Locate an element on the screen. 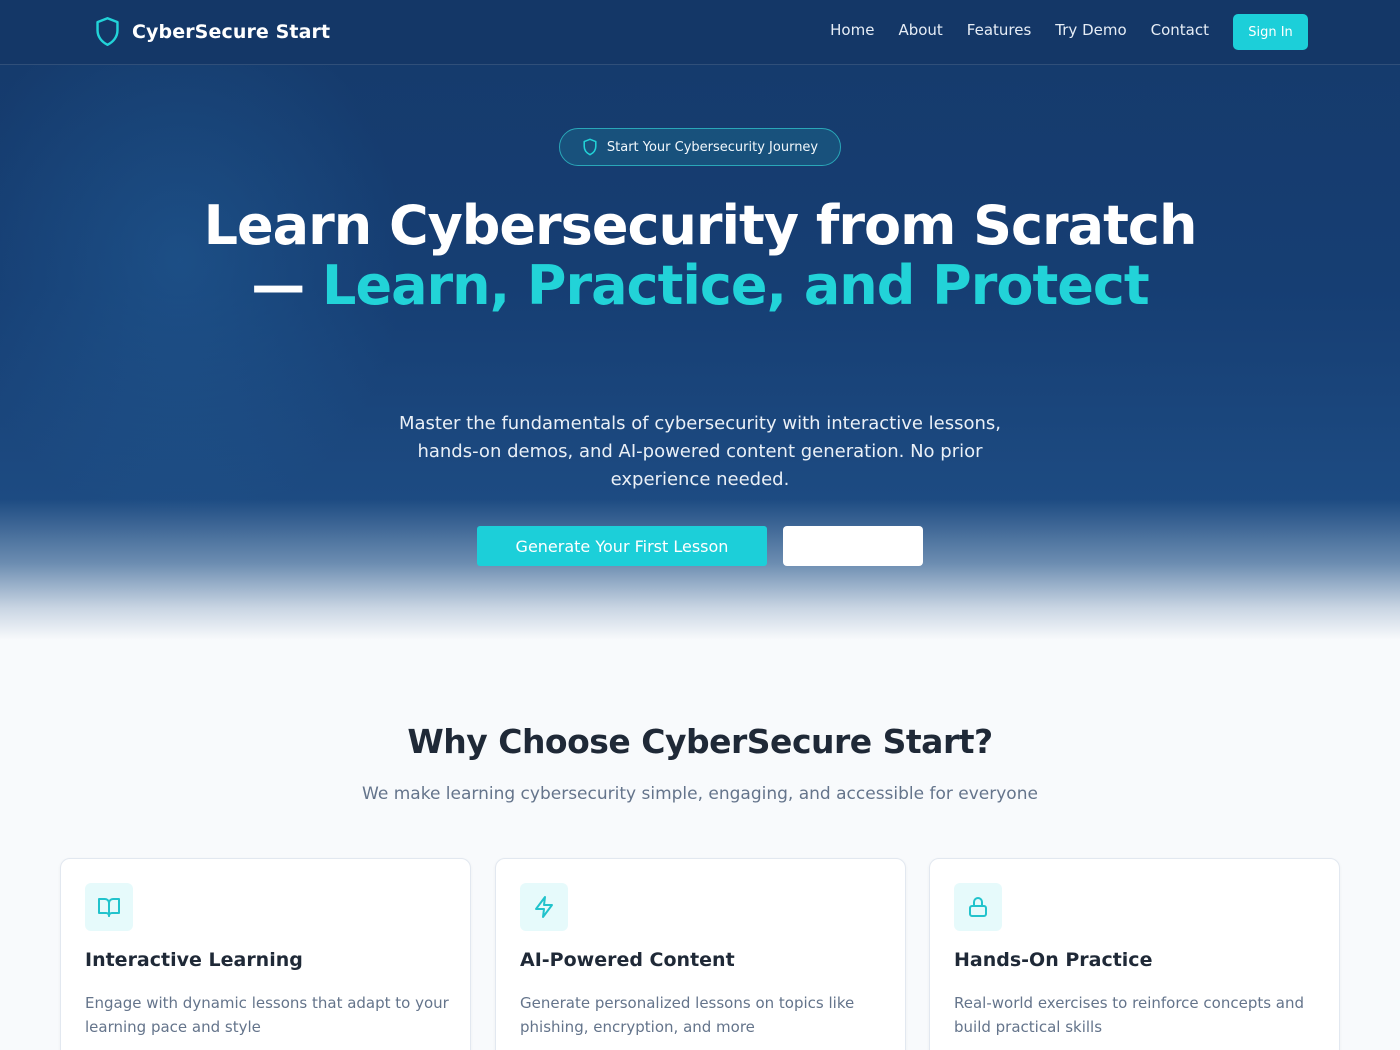  hero-title-accent: Learn, Practice, and Protect is located at coordinates (736, 285).